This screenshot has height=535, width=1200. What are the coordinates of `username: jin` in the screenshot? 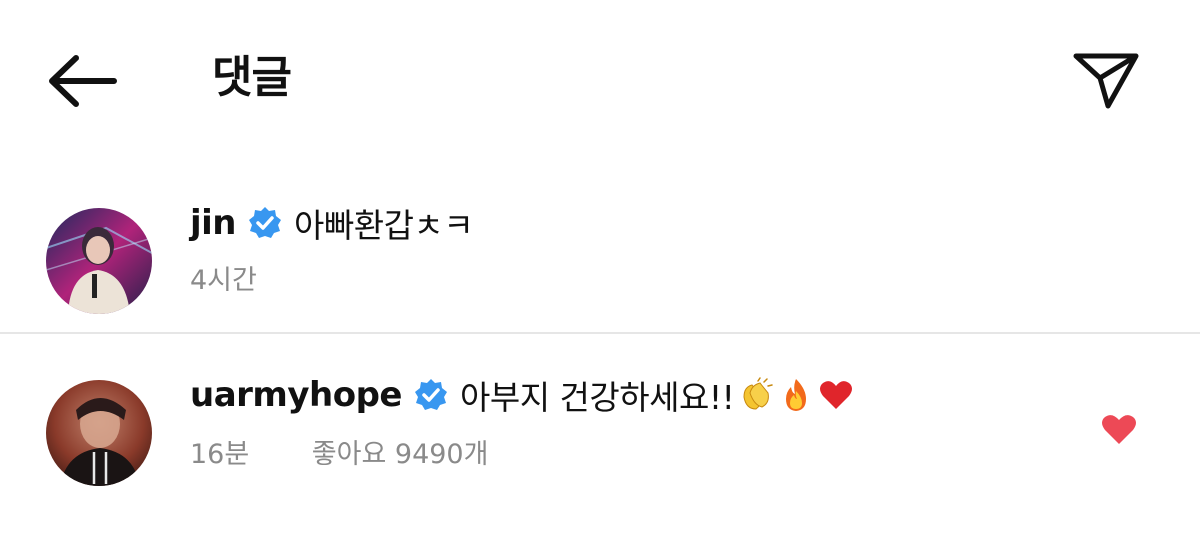 It's located at (213, 223).